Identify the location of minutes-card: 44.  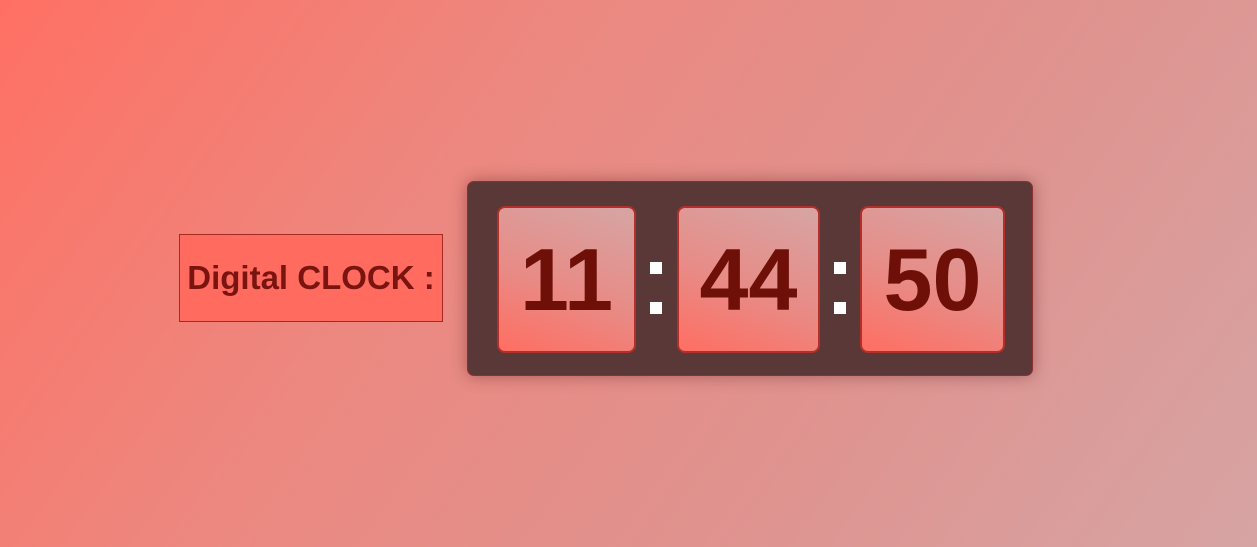
(748, 279).